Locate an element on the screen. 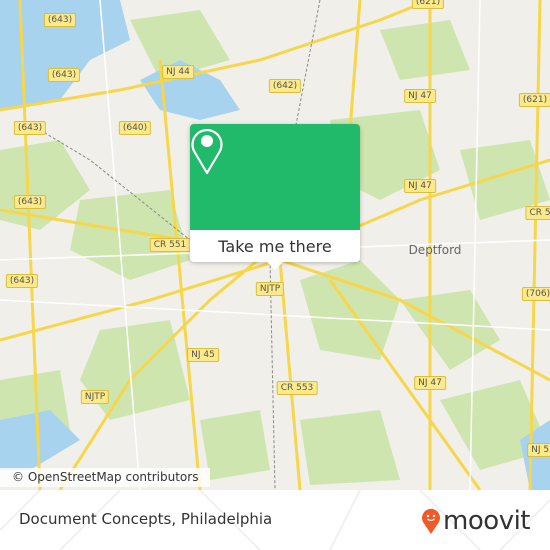 This screenshot has height=550, width=550. popup-tail is located at coordinates (275, 266).